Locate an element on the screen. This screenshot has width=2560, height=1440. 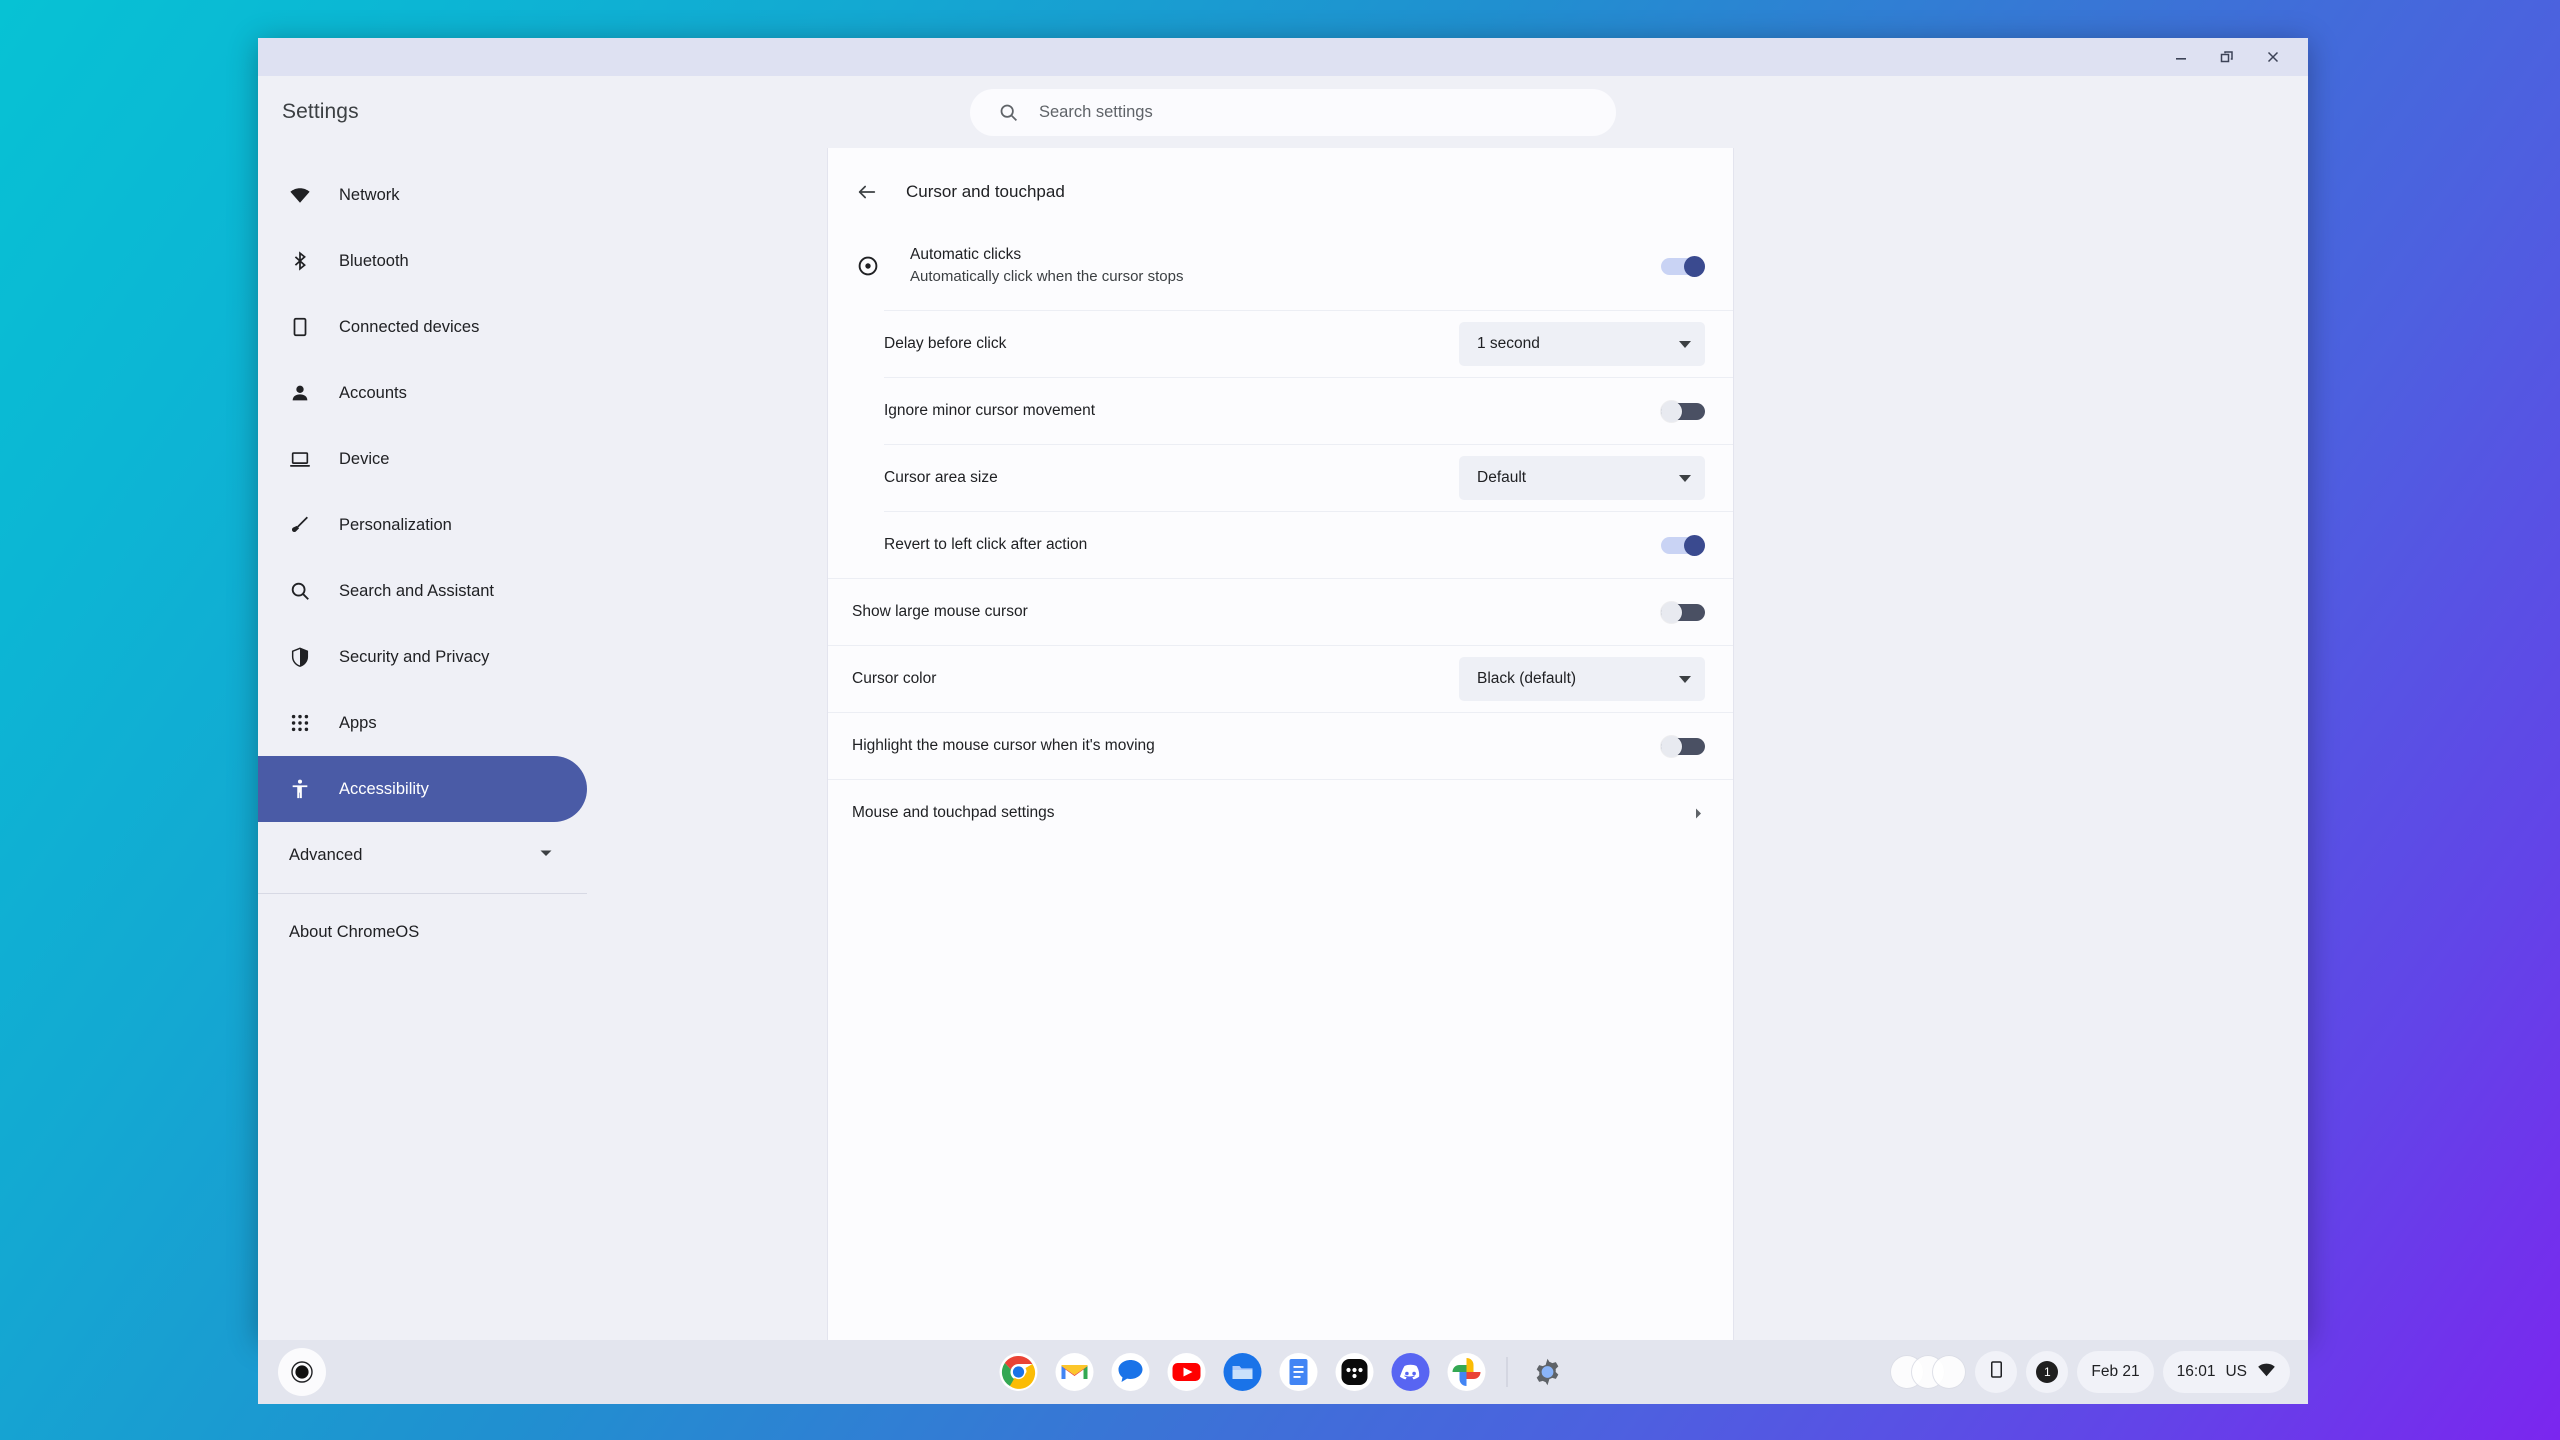
ignore-minor-cursor-movement-toggle is located at coordinates (1683, 411).